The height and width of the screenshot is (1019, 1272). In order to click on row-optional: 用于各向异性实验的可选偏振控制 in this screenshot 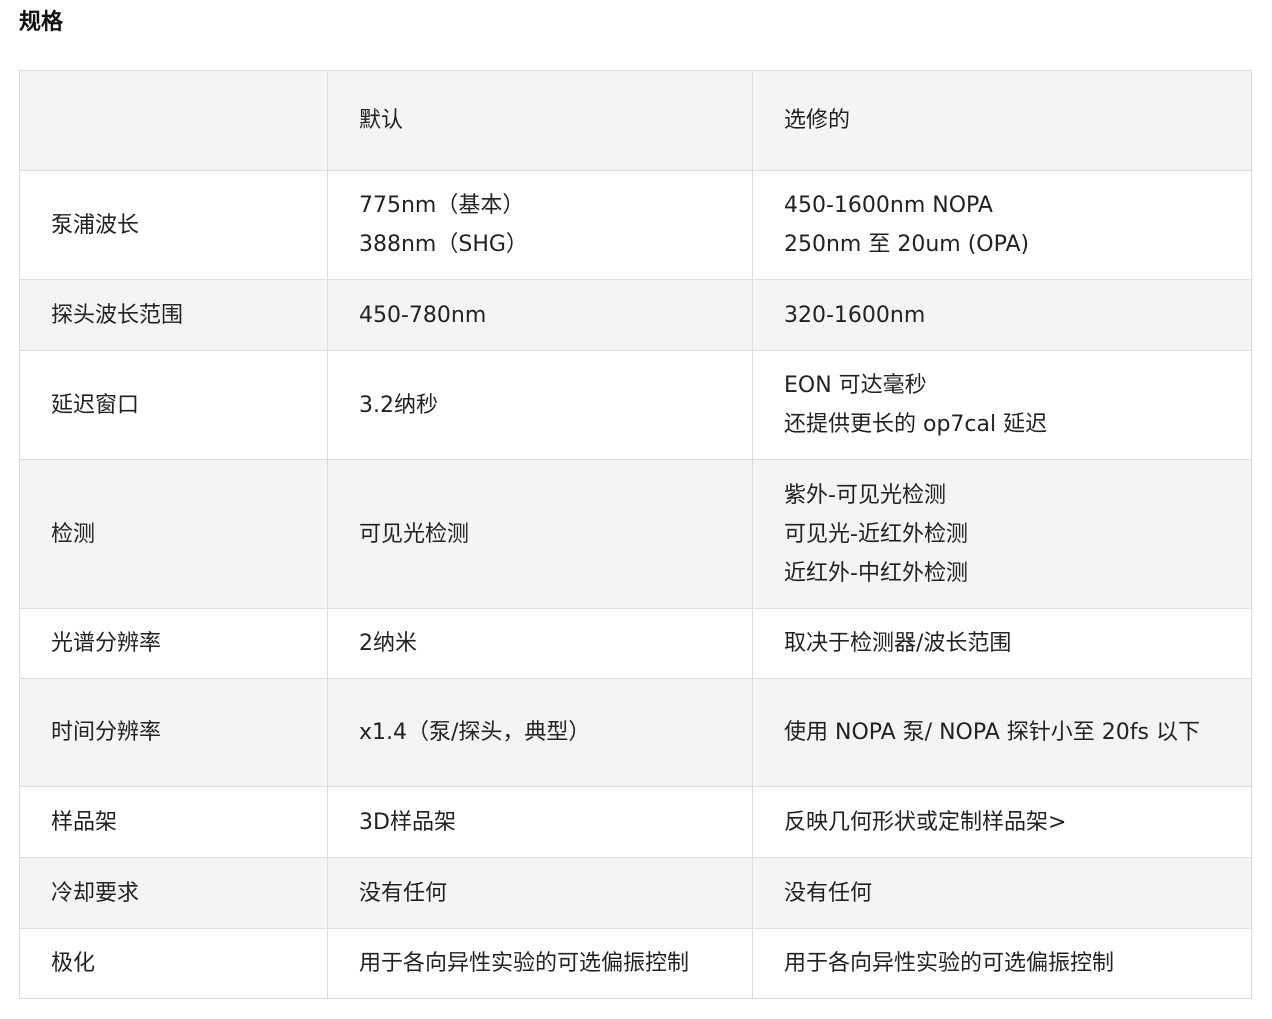, I will do `click(1002, 963)`.